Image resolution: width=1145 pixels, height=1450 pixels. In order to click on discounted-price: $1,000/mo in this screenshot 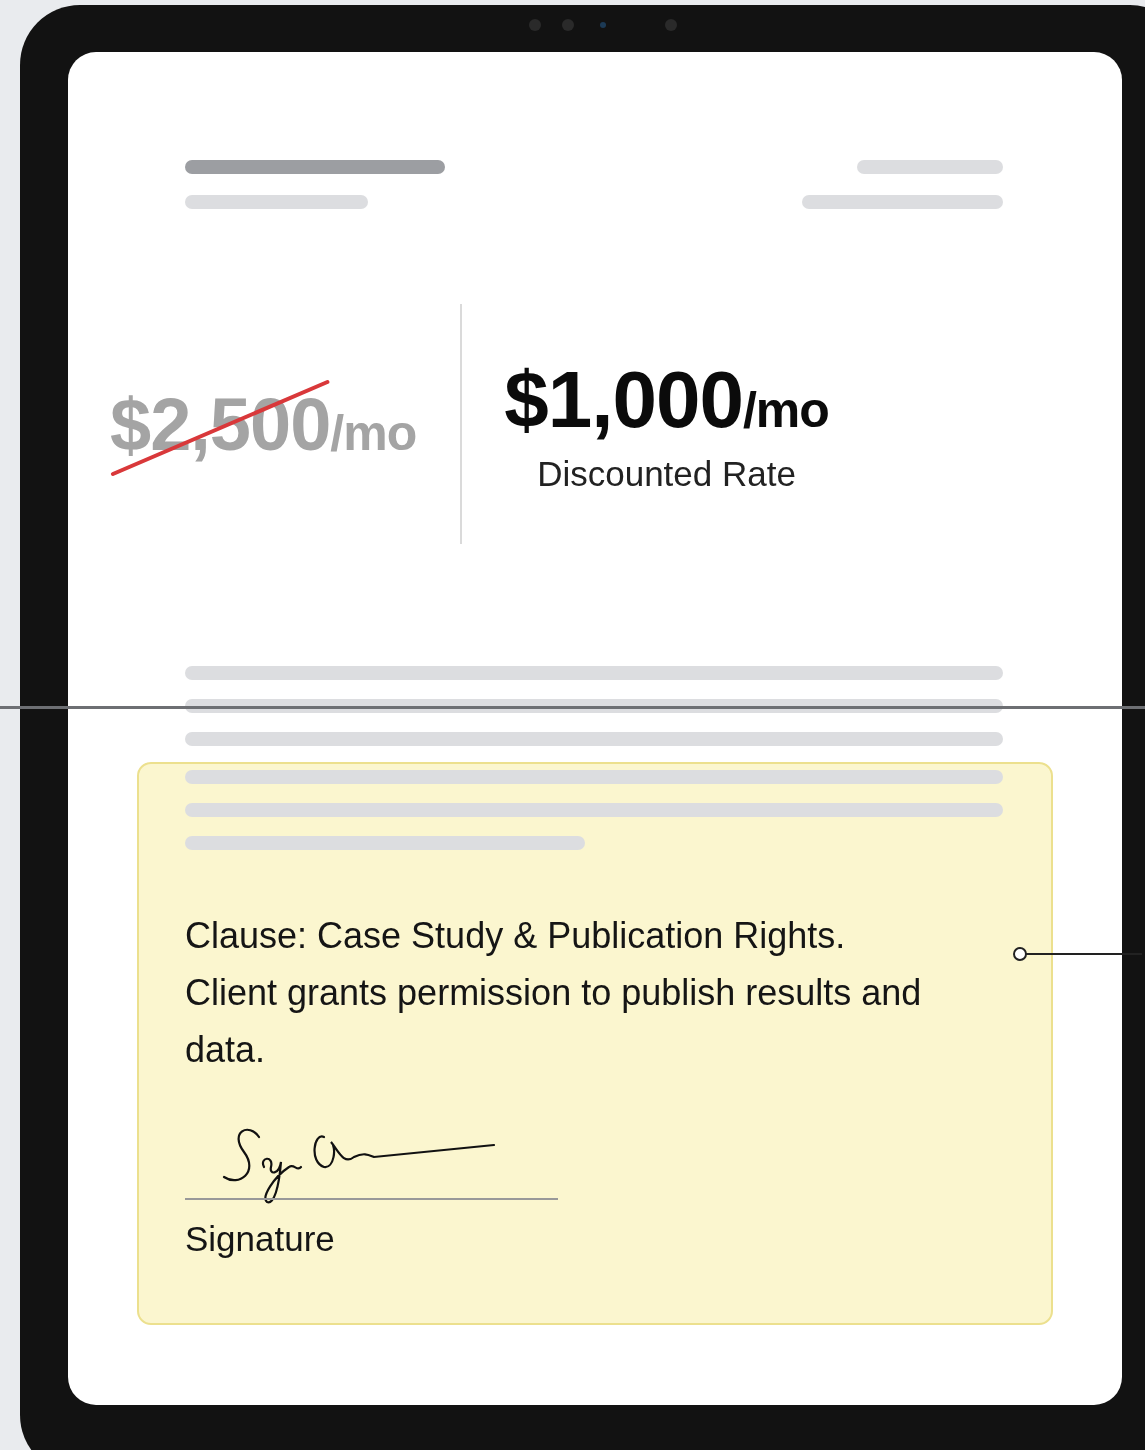, I will do `click(666, 400)`.